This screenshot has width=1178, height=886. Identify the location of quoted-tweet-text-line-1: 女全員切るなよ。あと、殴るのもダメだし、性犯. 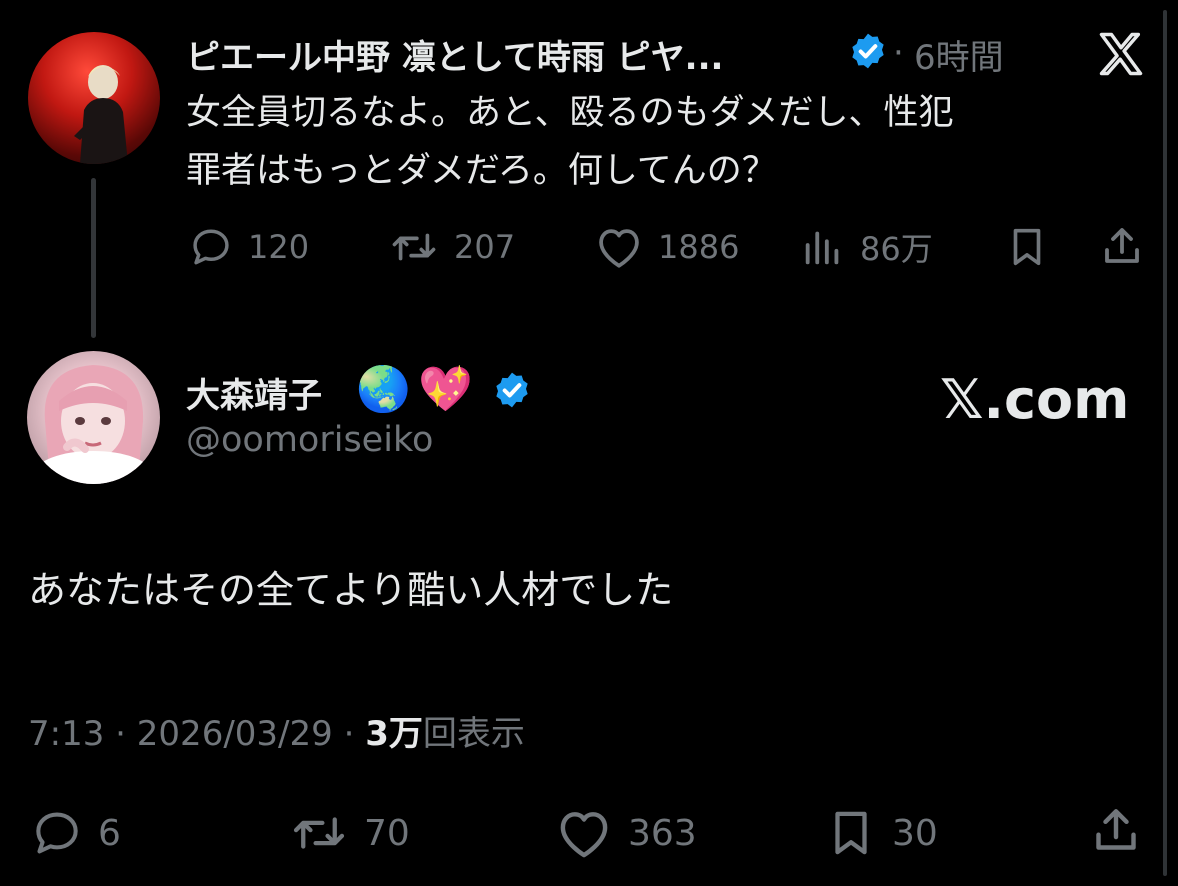
(570, 113).